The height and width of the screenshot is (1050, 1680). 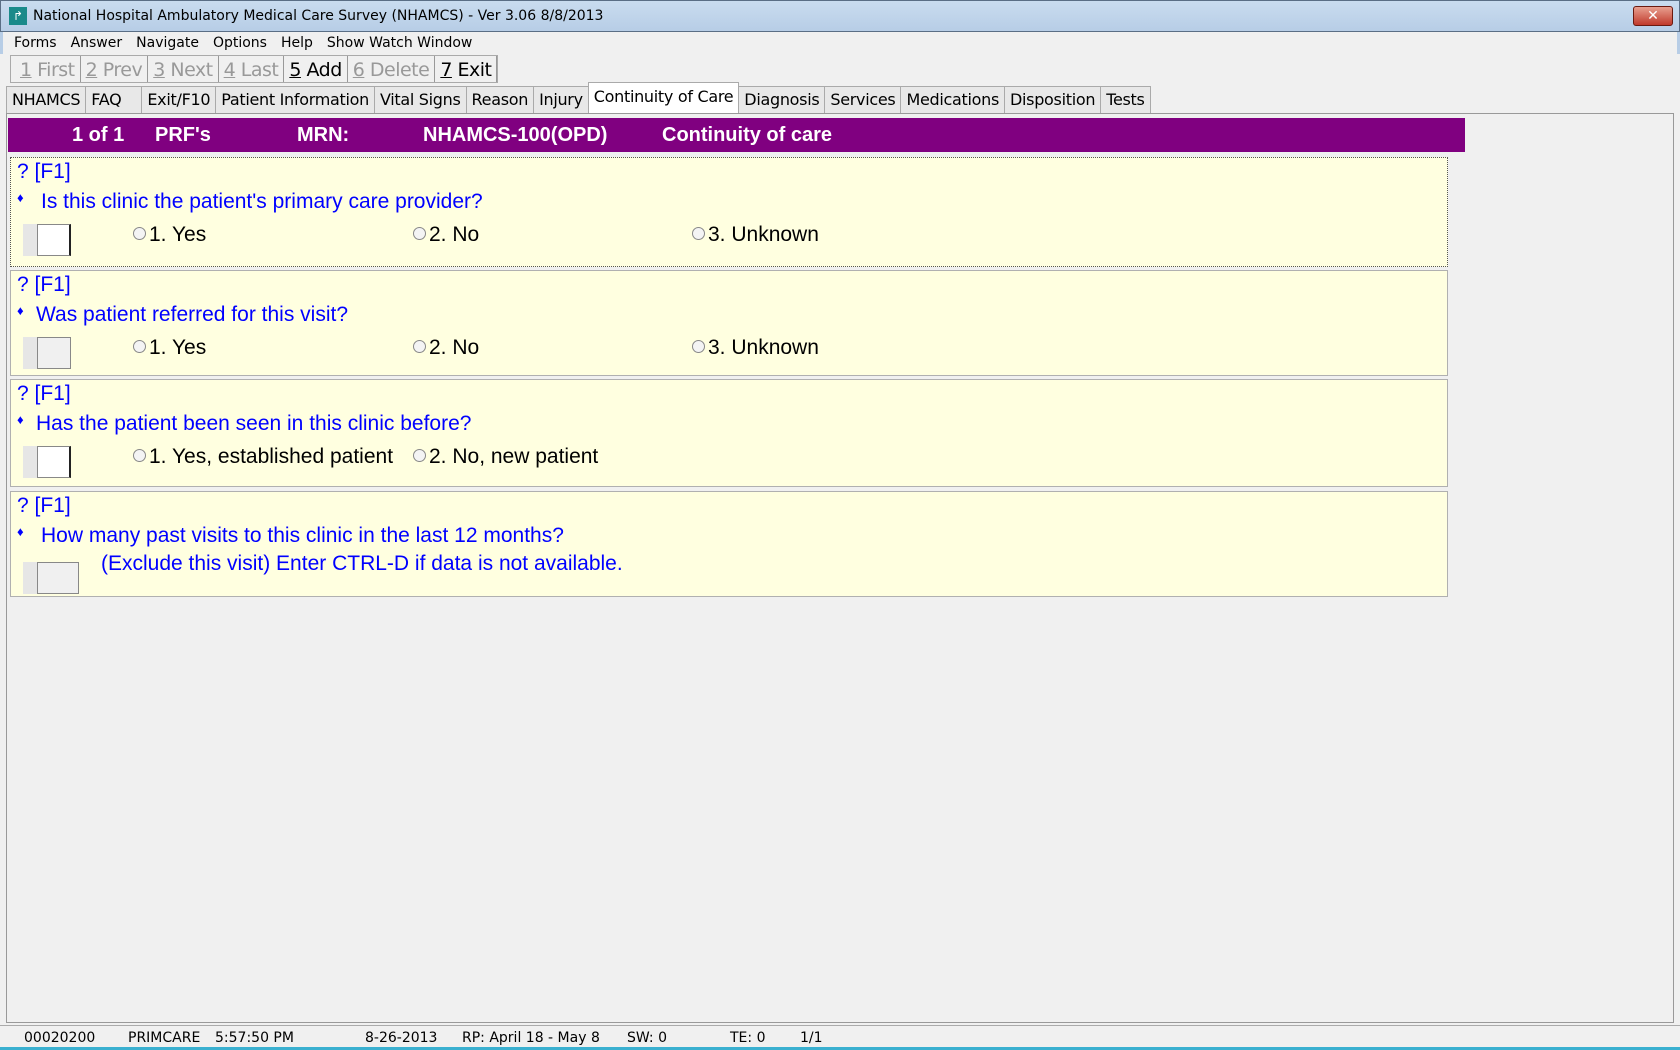 I want to click on tab-diagnosis: Diagnosis, so click(x=782, y=99).